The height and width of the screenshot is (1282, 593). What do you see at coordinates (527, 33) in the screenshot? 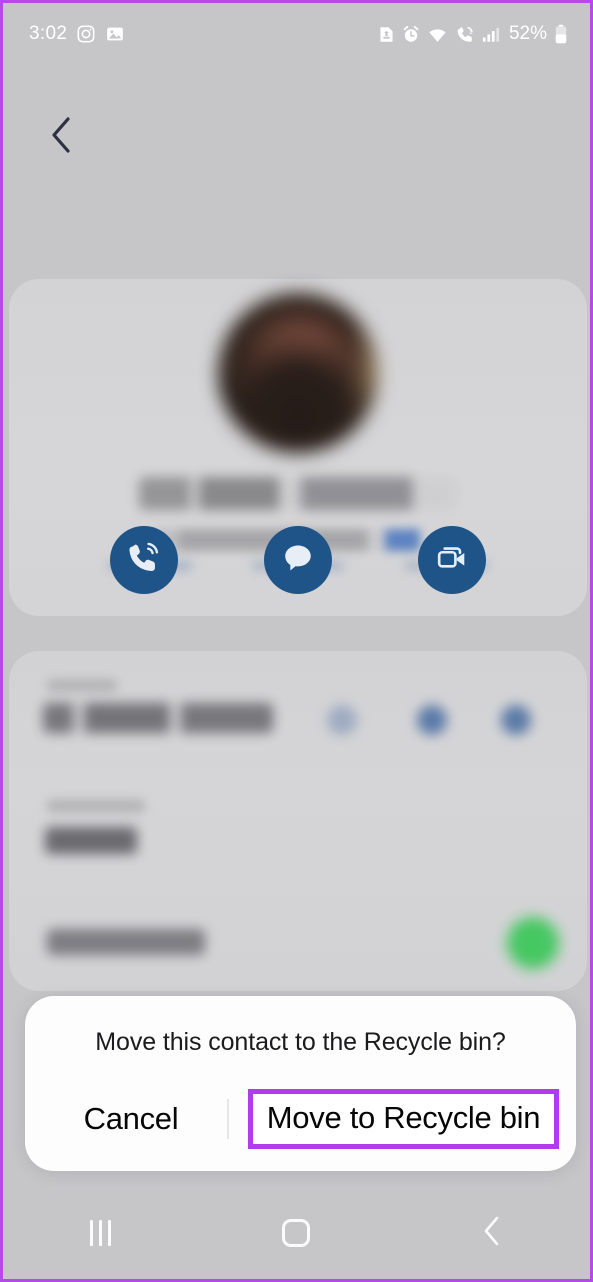
I see `battery-percent: 52%` at bounding box center [527, 33].